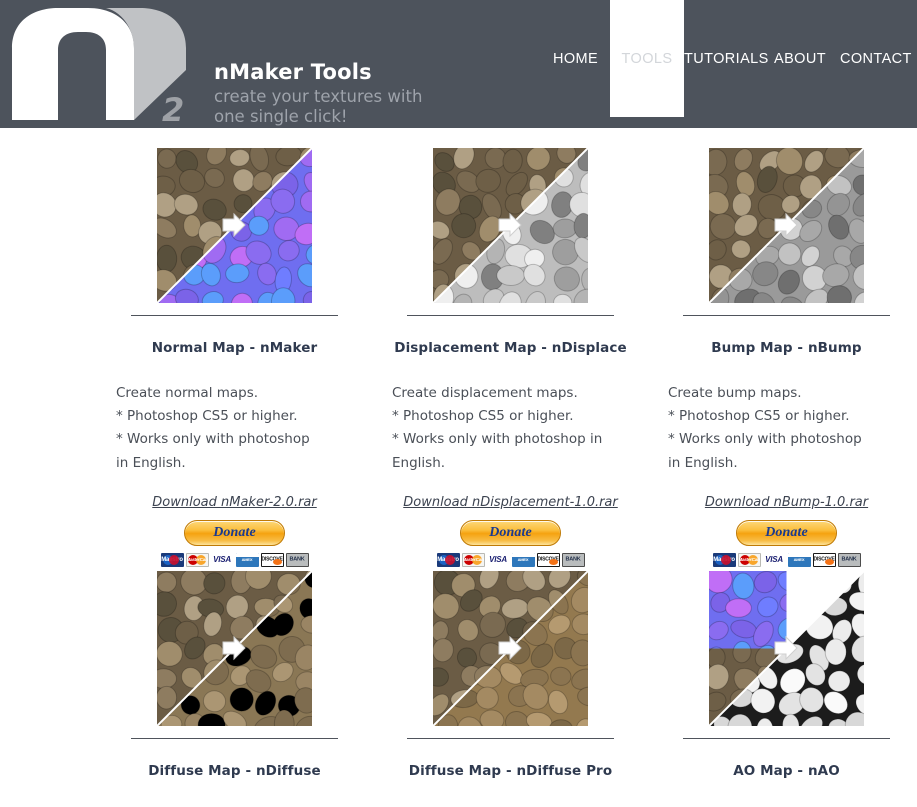 The image size is (917, 807). Describe the element at coordinates (106, 64) in the screenshot. I see `nmaker-logo: 2` at that location.